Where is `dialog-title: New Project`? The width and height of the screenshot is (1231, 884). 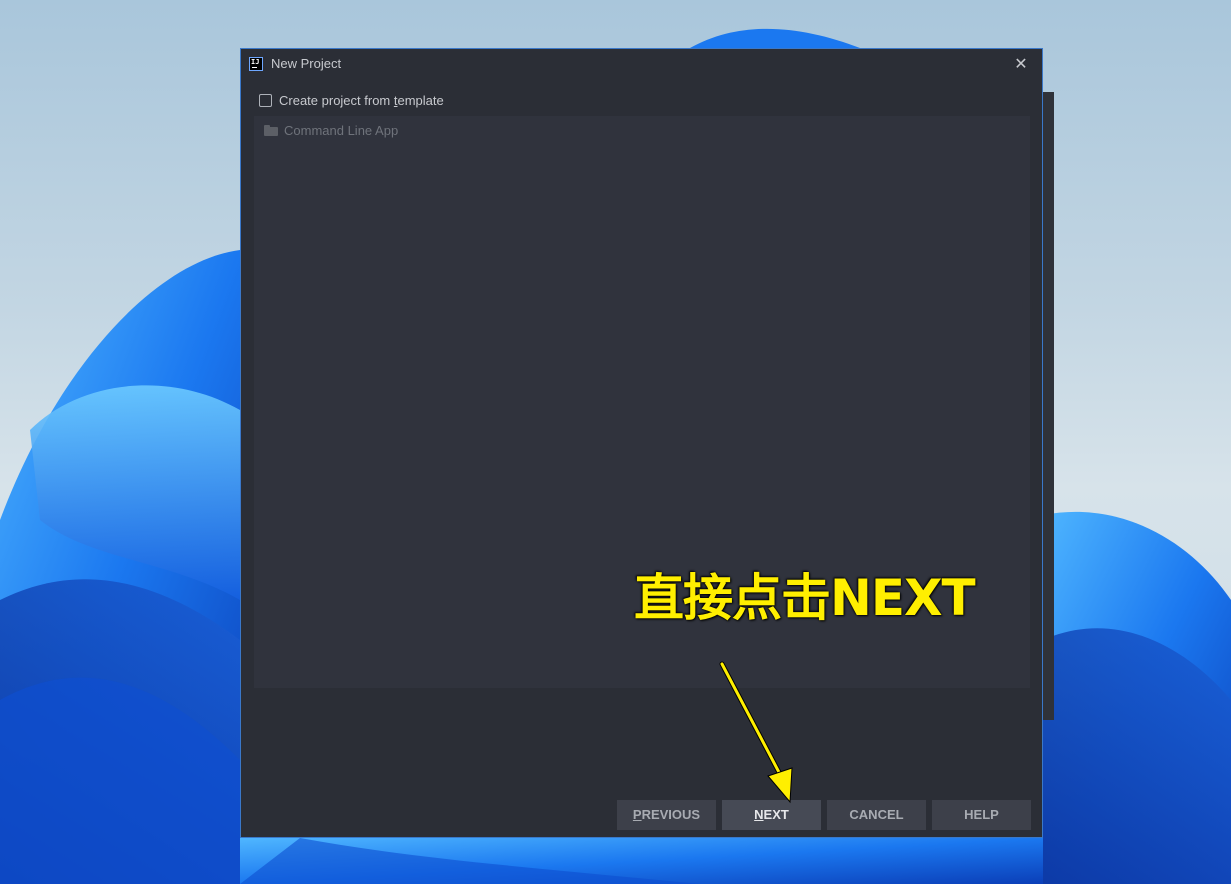
dialog-title: New Project is located at coordinates (306, 63).